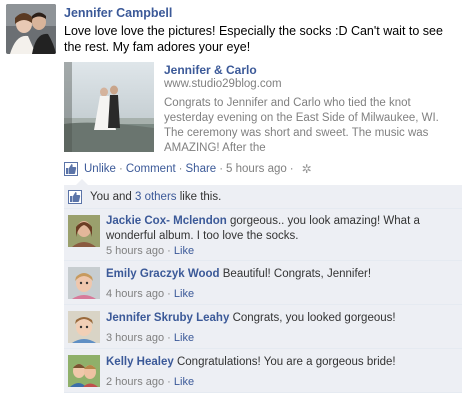 The image size is (462, 400). Describe the element at coordinates (112, 196) in the screenshot. I see `likes-prefix: You and` at that location.